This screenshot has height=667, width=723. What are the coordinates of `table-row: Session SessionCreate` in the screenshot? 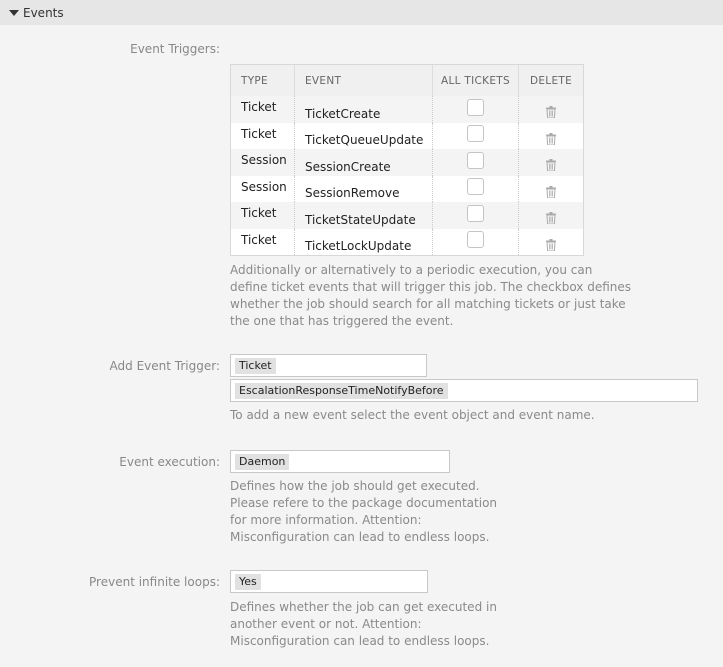 It's located at (407, 162).